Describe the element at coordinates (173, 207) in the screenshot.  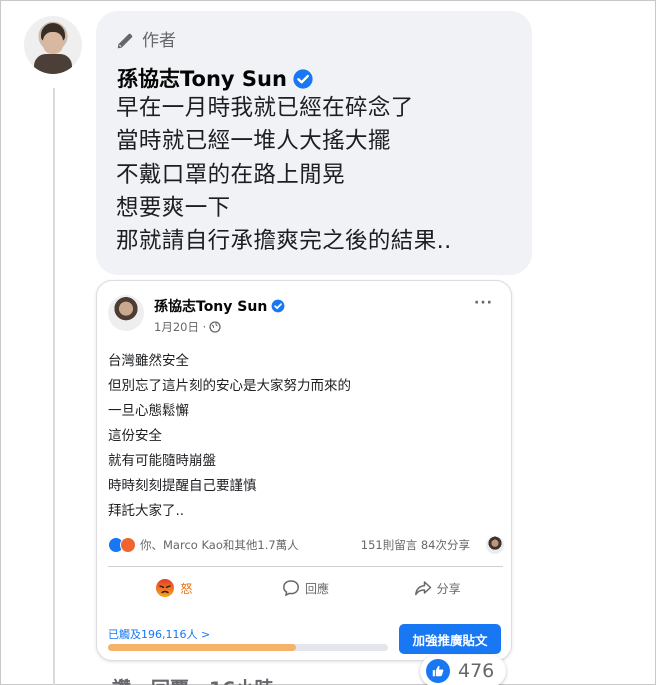
I see `comment-line: 想要爽一下` at that location.